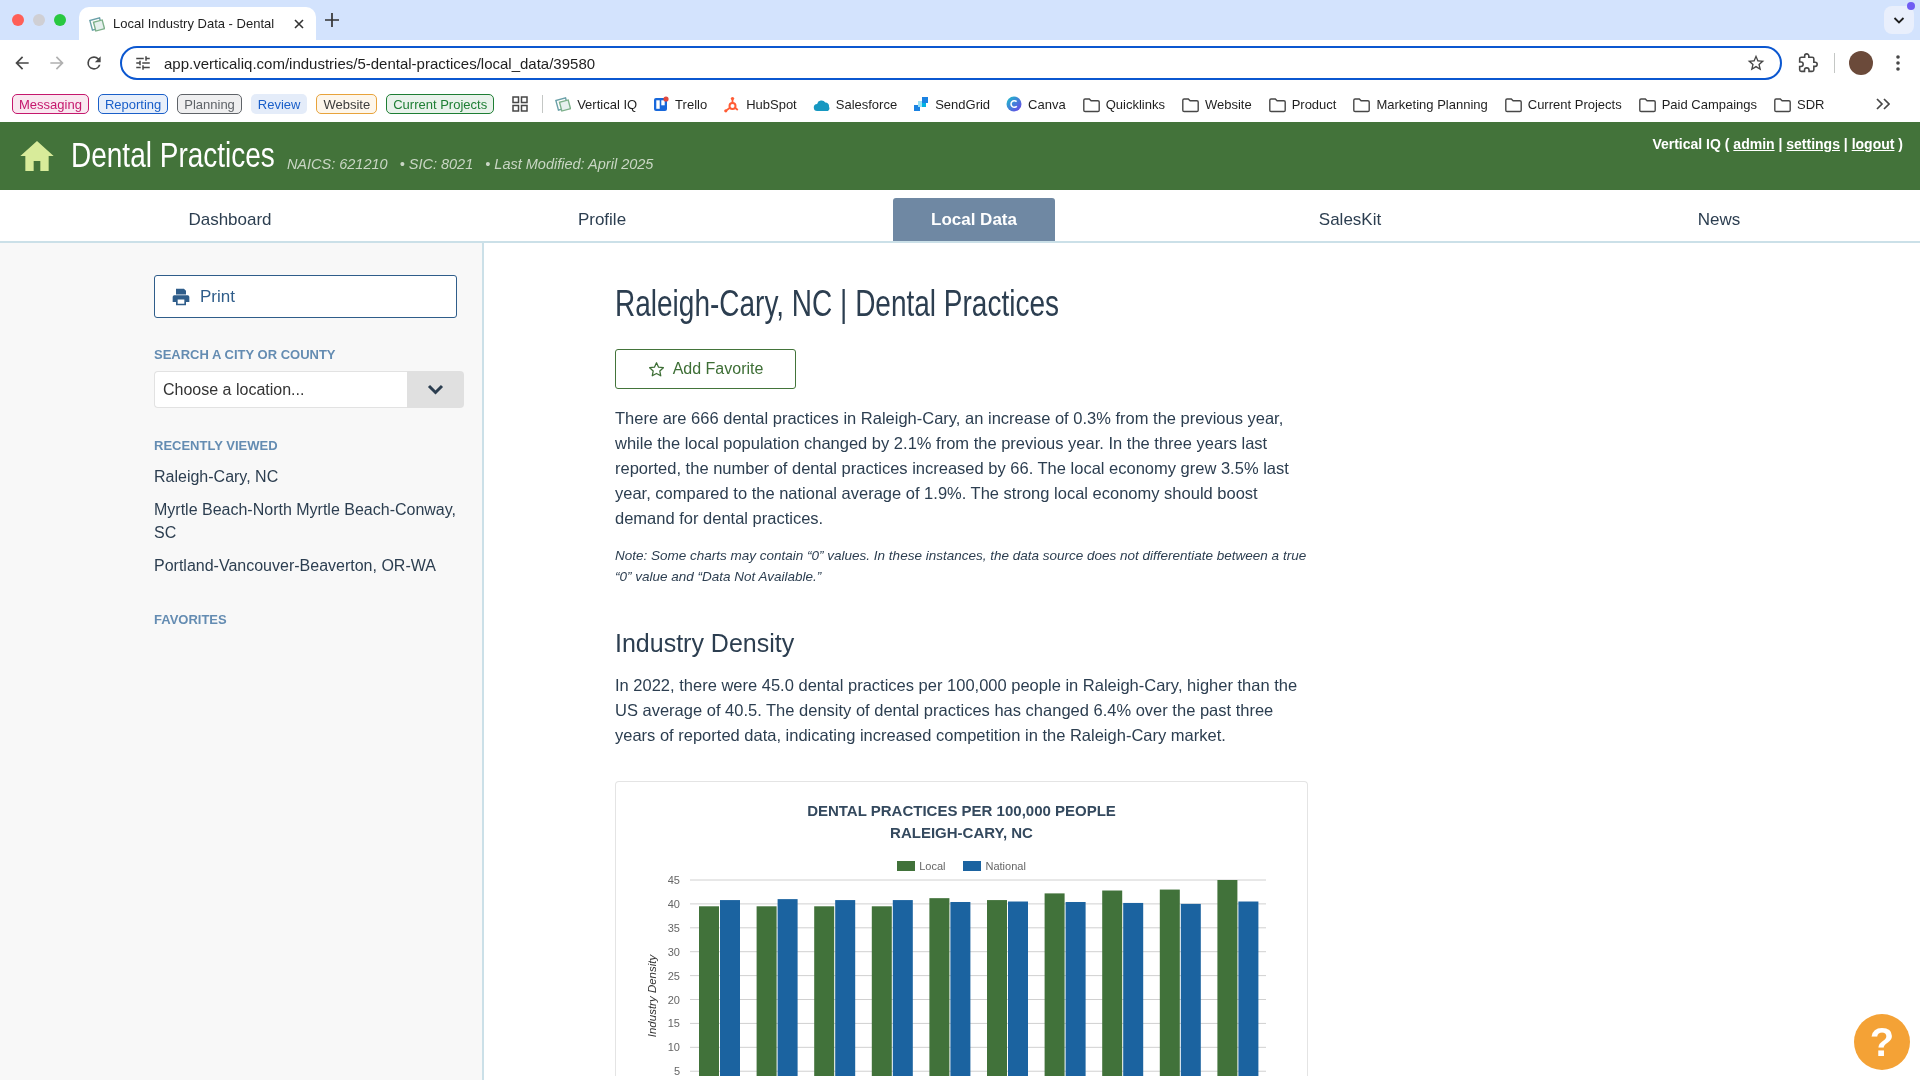 The width and height of the screenshot is (1920, 1080). What do you see at coordinates (957, 710) in the screenshot?
I see `density-paragraph: In 2022, there were 45.0 dental practices per 100,000 people in Raleigh-Cary, higher than the US average of 40.5. The density of dental practices has changed 6.4% over the past three years of reported data, indicating increased competition in the Raleigh-Cary market.` at bounding box center [957, 710].